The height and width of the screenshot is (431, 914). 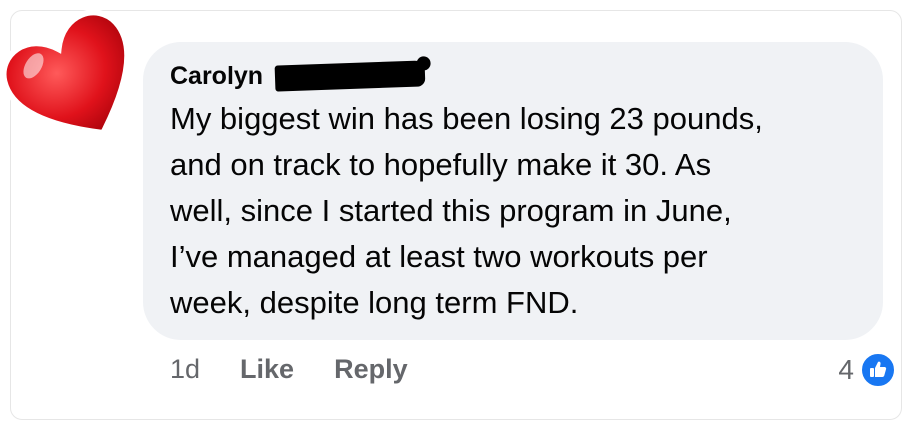 What do you see at coordinates (185, 369) in the screenshot?
I see `comment-timestamp: 1d` at bounding box center [185, 369].